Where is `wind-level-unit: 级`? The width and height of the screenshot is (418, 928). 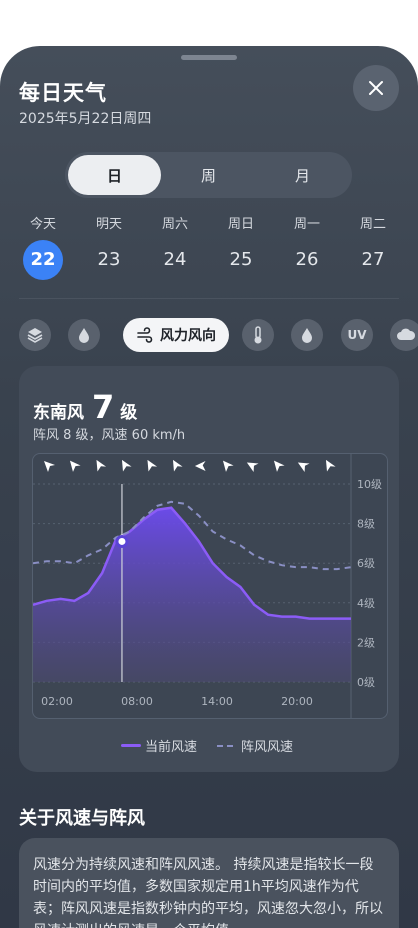 wind-level-unit: 级 is located at coordinates (129, 413).